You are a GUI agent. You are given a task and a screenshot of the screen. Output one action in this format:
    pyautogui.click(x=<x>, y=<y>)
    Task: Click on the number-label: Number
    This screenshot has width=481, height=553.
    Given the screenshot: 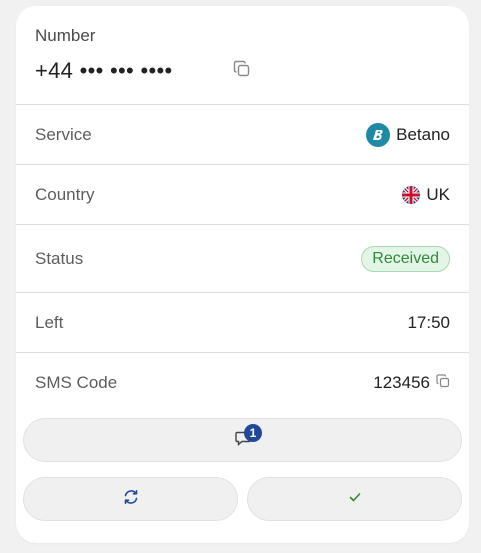 What is the action you would take?
    pyautogui.click(x=65, y=35)
    